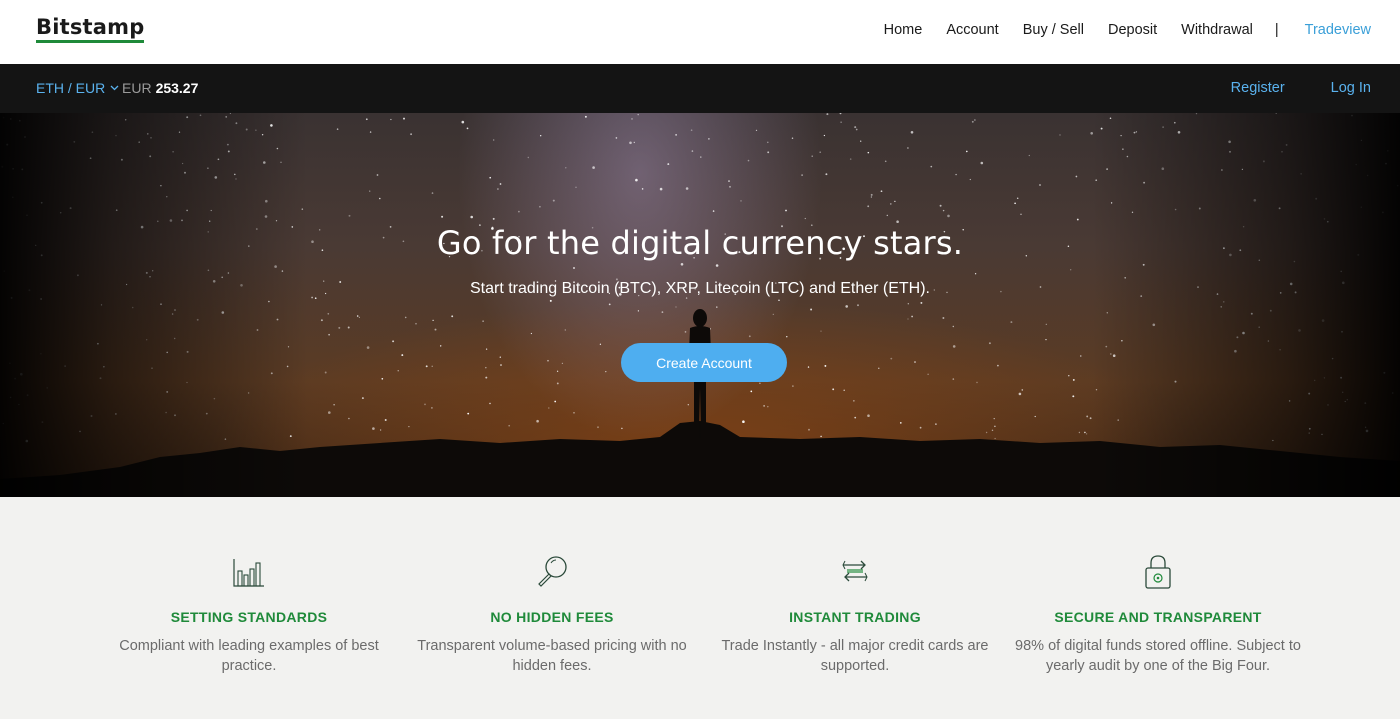 Image resolution: width=1400 pixels, height=719 pixels. What do you see at coordinates (700, 88) in the screenshot?
I see `ticker-bar: ETH / EUR EUR 253.27 Register Log In` at bounding box center [700, 88].